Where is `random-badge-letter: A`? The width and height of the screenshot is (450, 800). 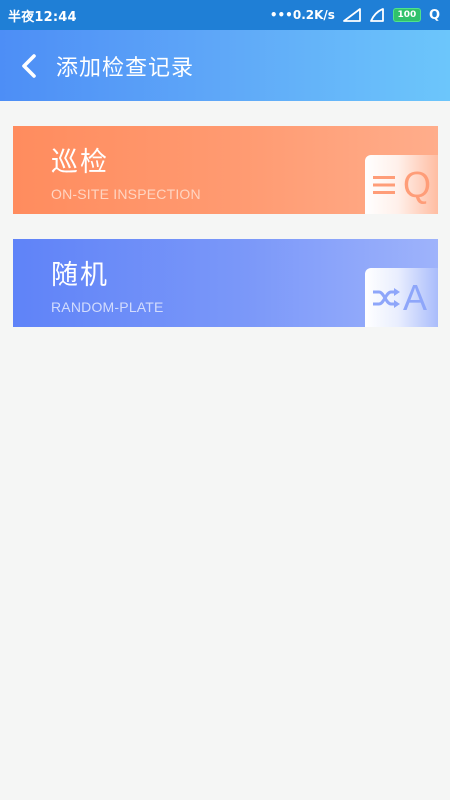
random-badge-letter: A is located at coordinates (415, 297).